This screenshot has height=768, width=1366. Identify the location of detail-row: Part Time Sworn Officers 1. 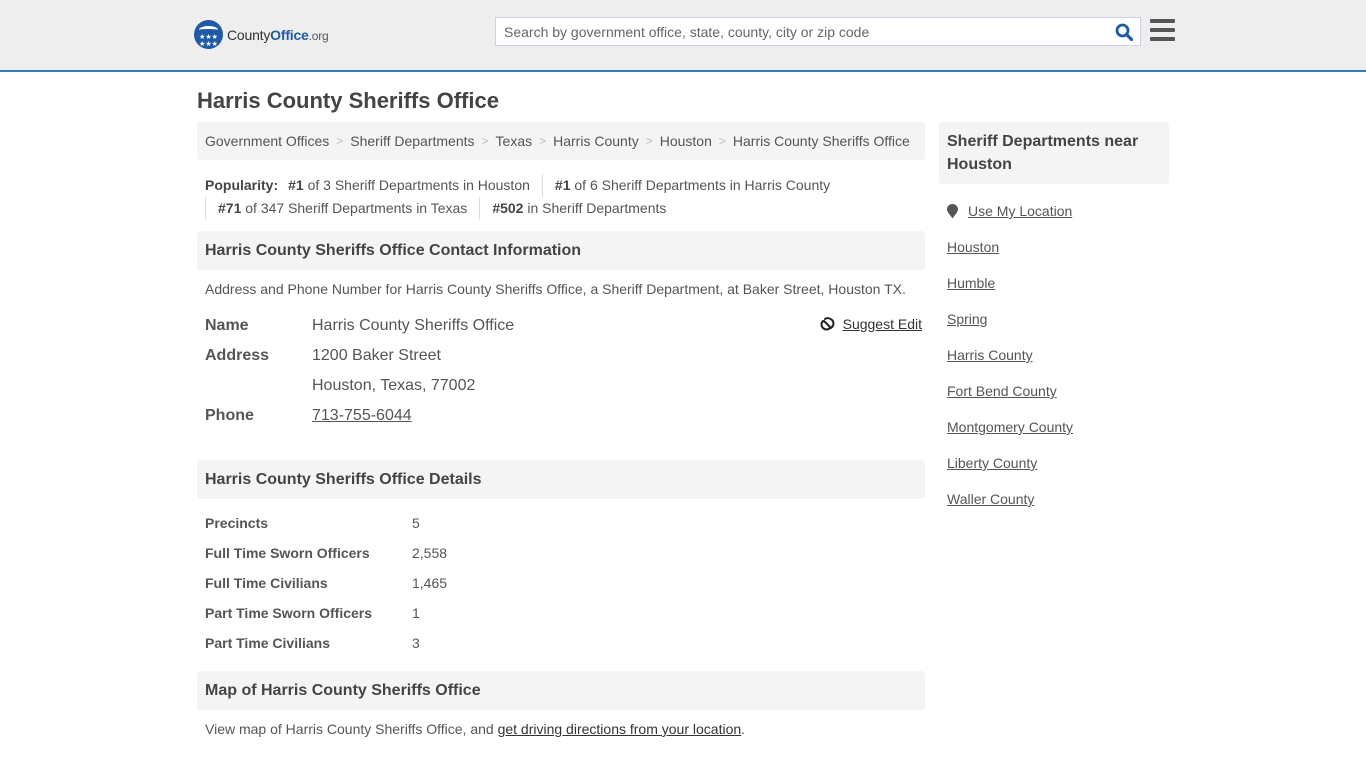
(565, 613).